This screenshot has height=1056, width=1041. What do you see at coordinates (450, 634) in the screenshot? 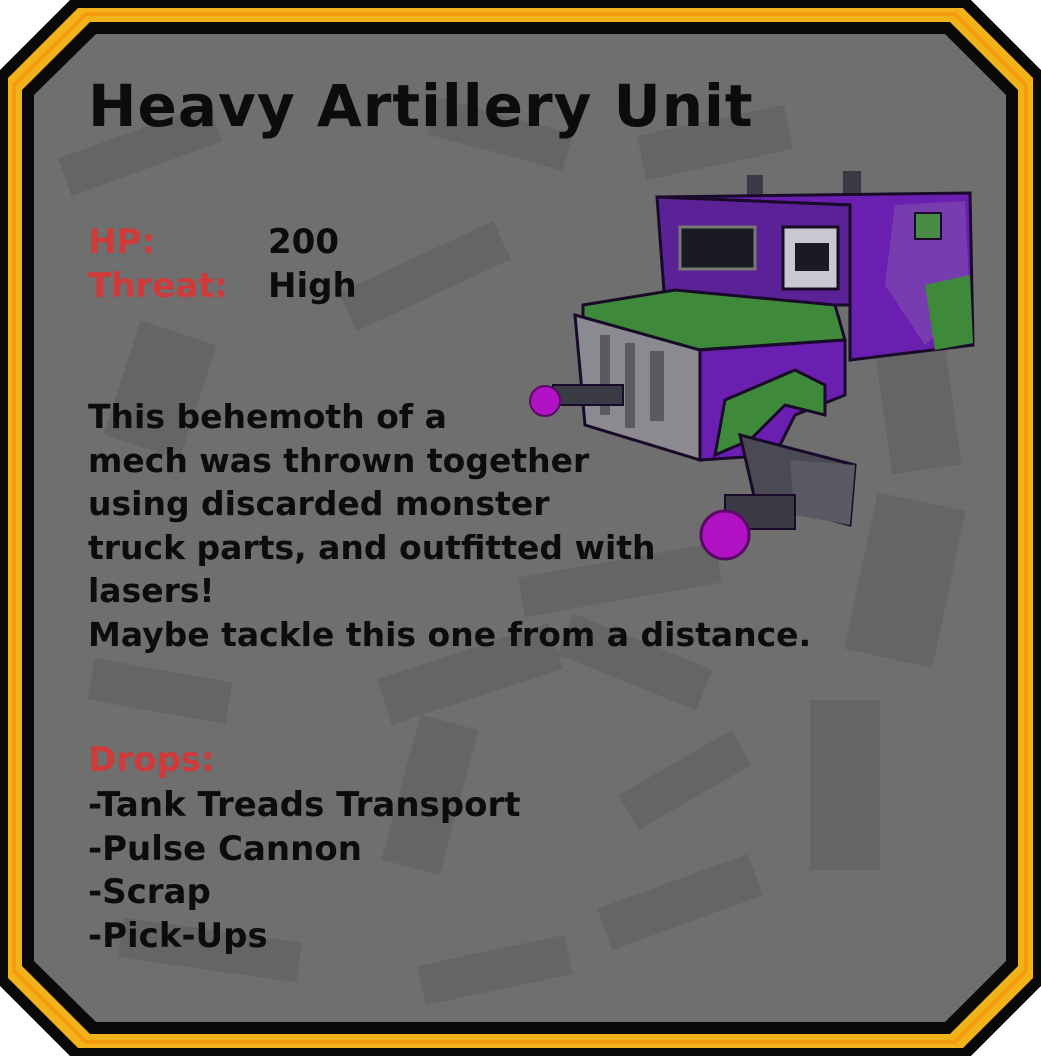
I see `description-line: Maybe tackle this one from a distance.` at bounding box center [450, 634].